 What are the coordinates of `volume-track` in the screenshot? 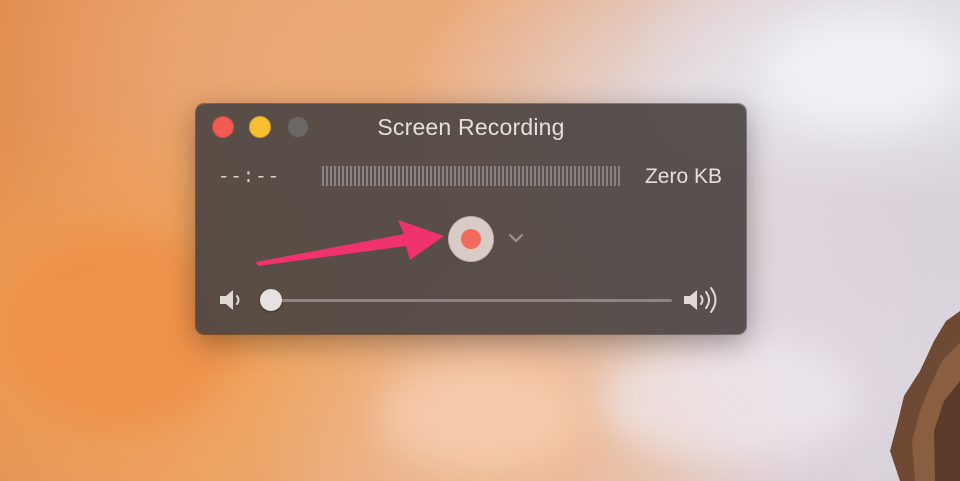 It's located at (470, 300).